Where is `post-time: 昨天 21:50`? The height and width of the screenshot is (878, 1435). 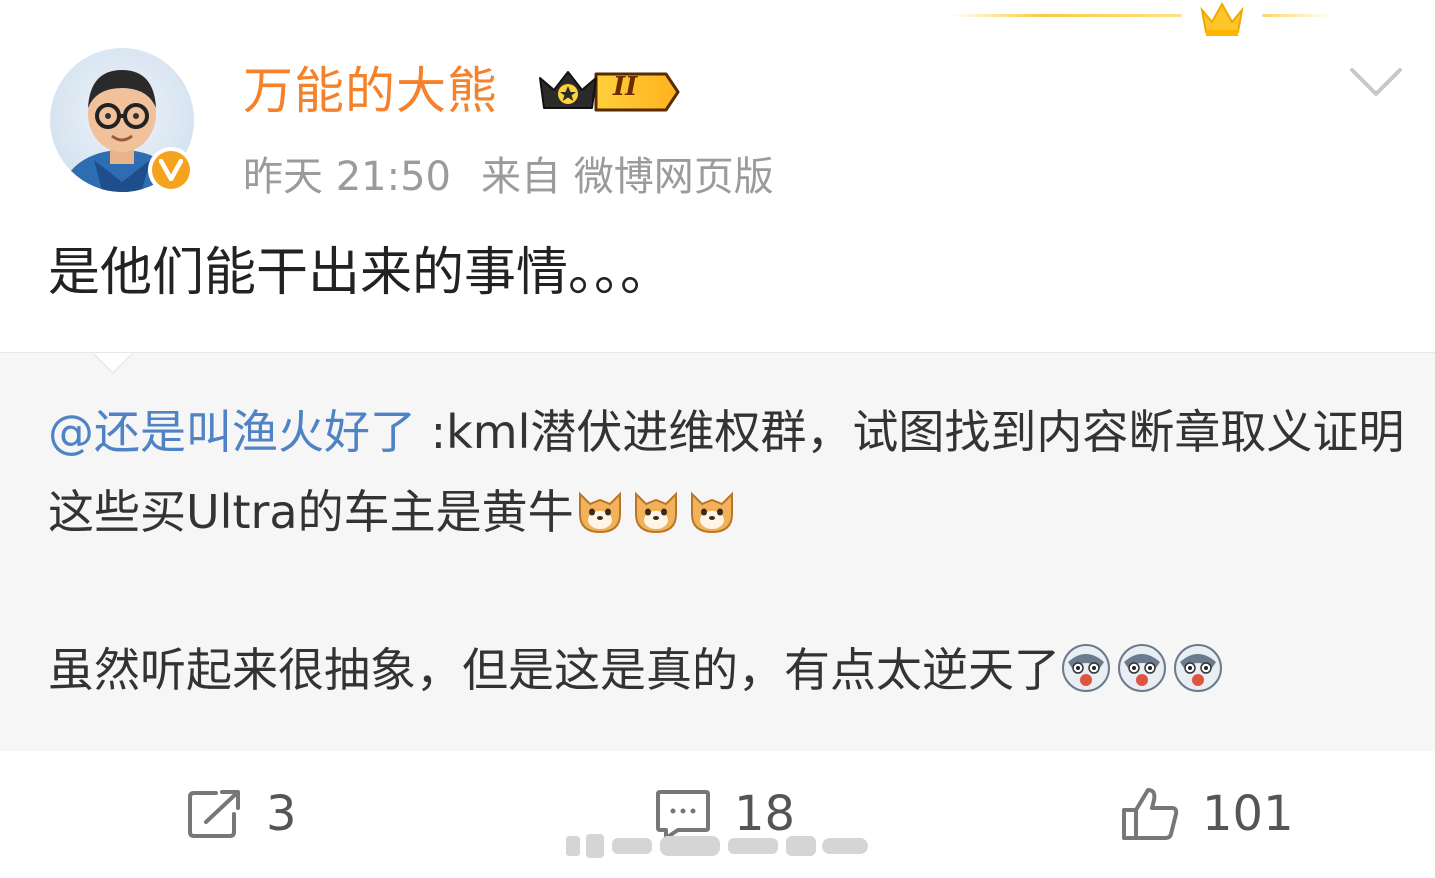
post-time: 昨天 21:50 is located at coordinates (347, 177).